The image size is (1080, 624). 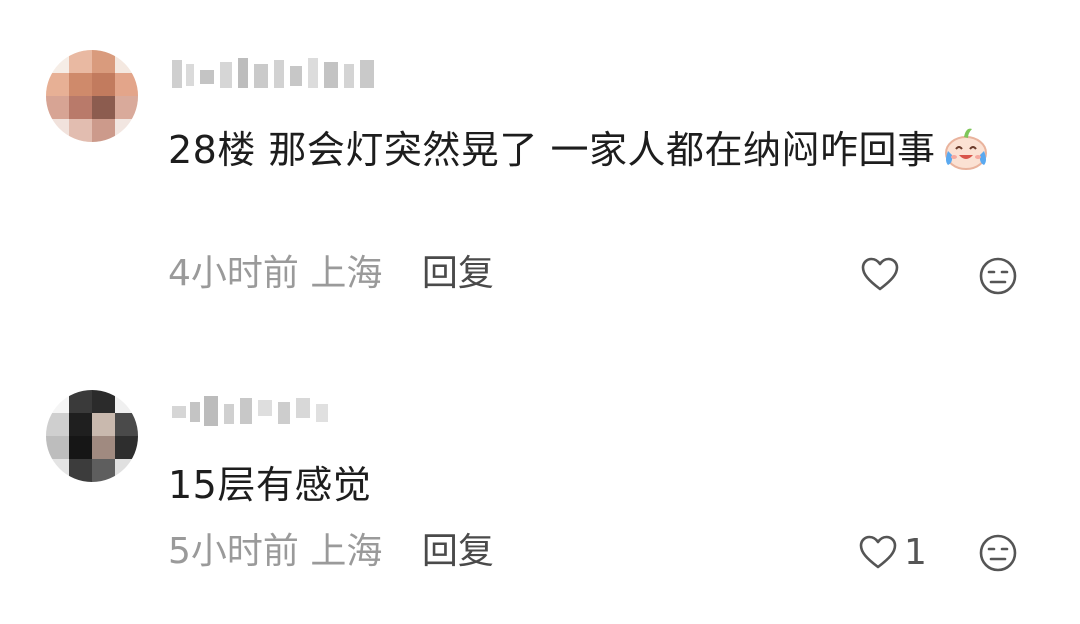 I want to click on comment-text: 15层有感觉, so click(x=270, y=485).